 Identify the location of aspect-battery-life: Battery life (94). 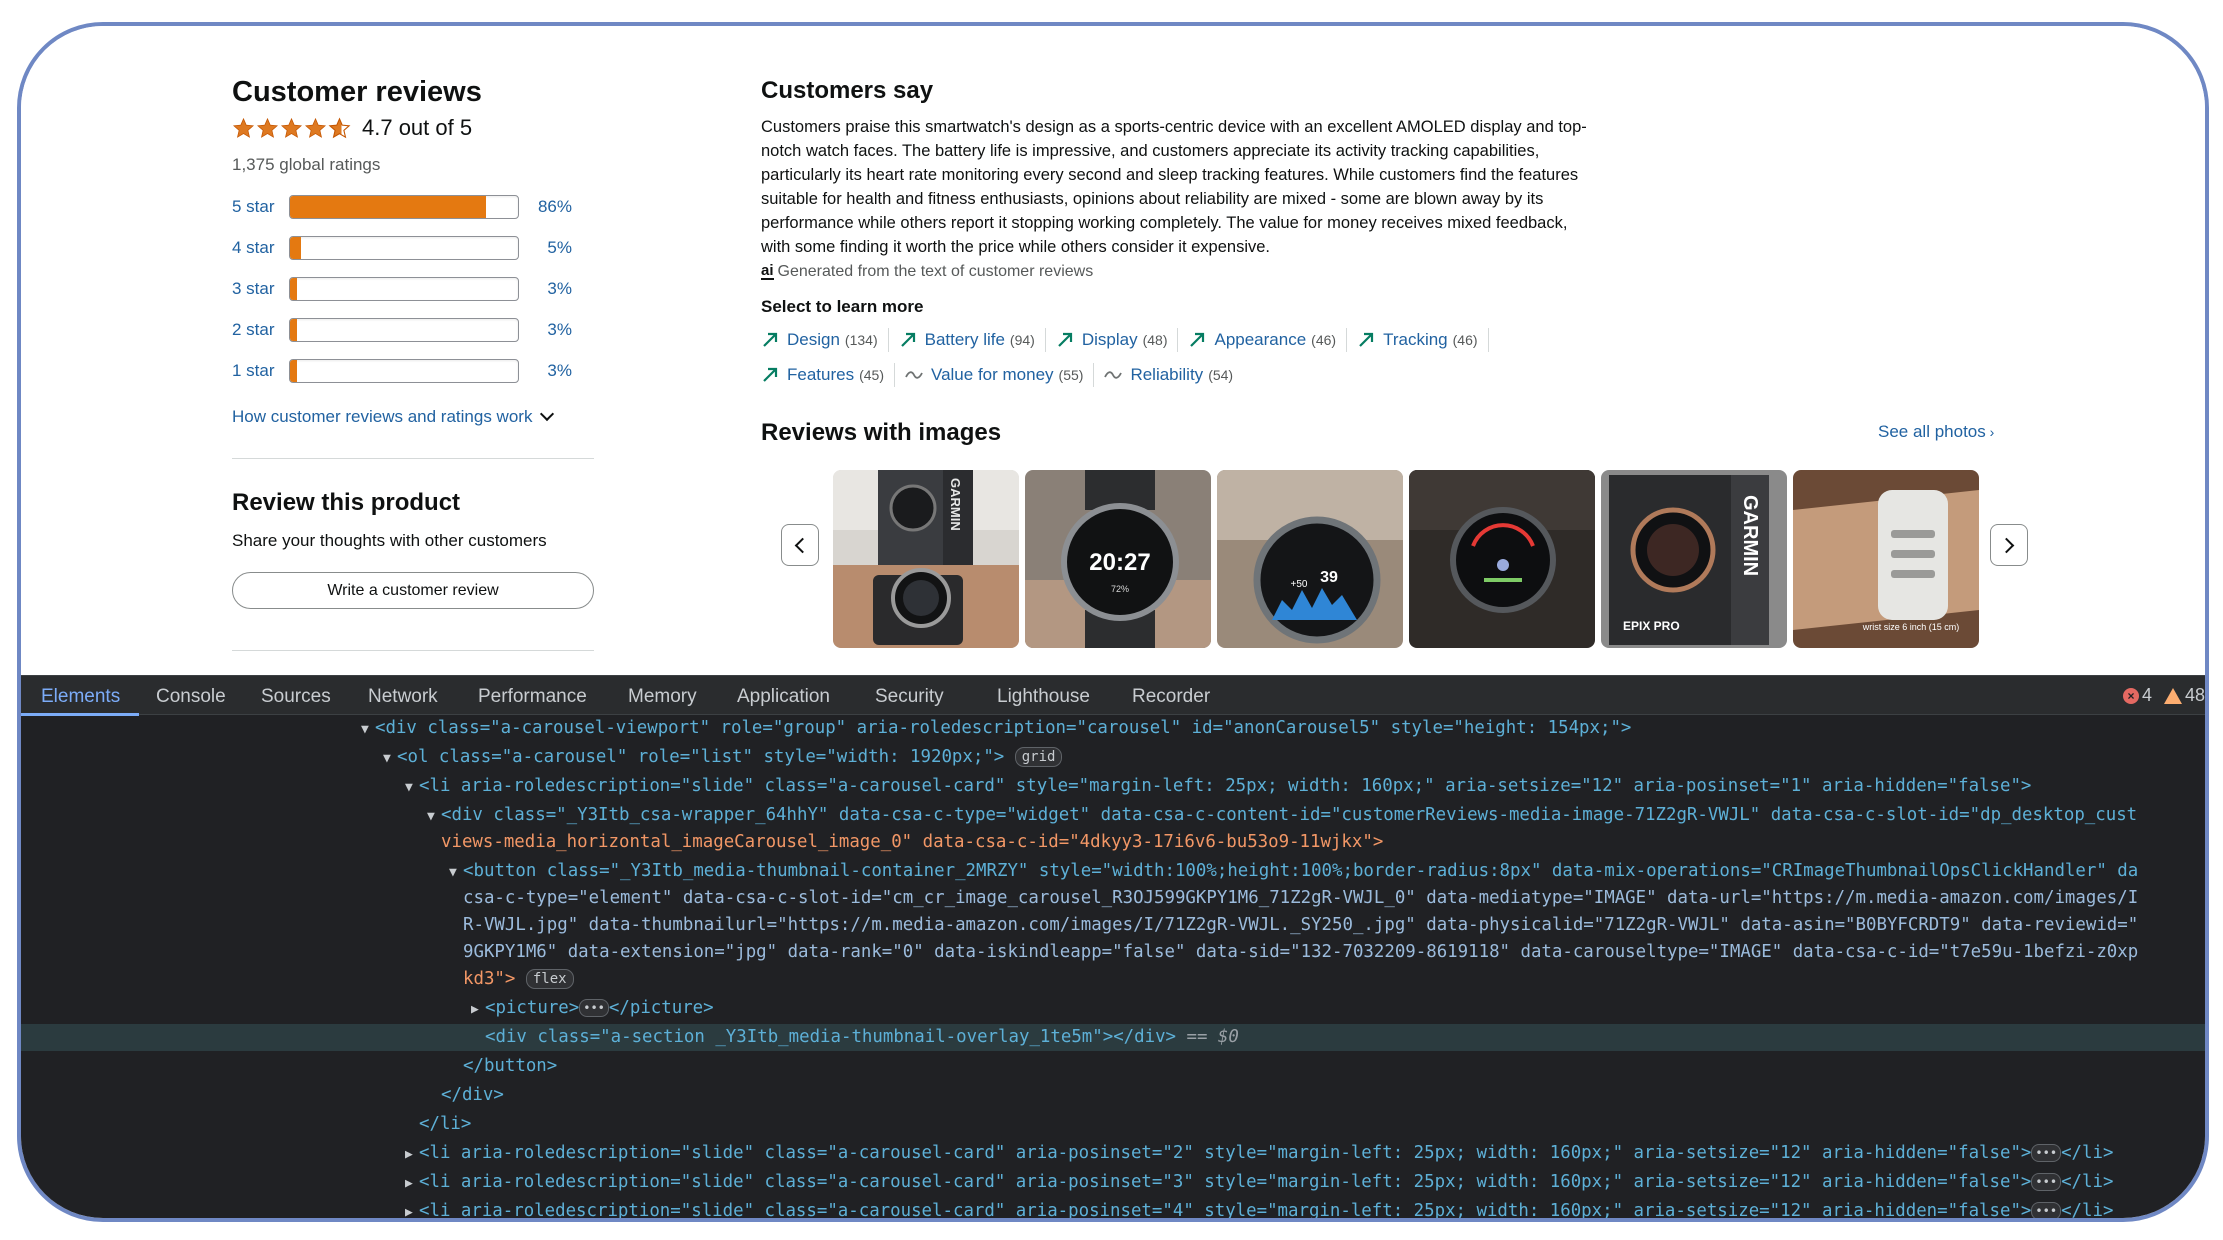
(972, 340).